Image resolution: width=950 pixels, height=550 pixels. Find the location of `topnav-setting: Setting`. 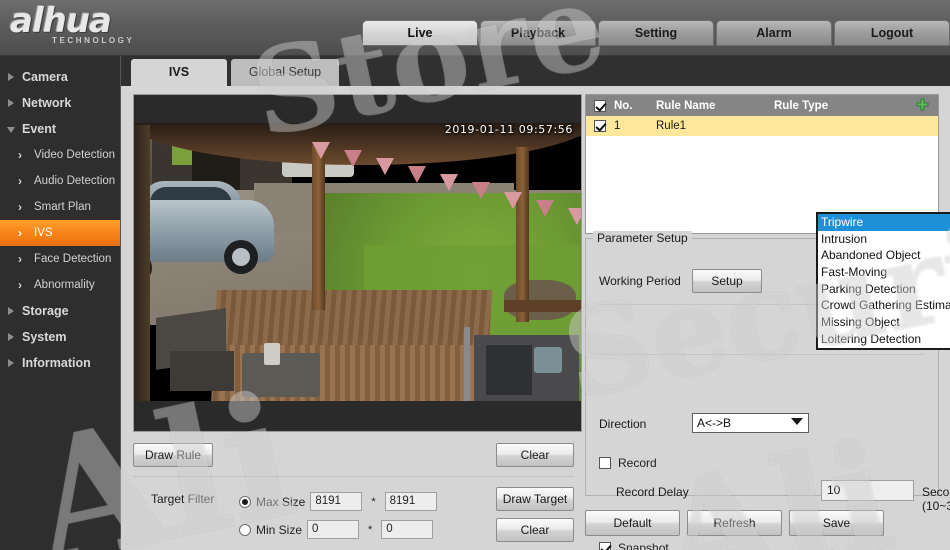

topnav-setting: Setting is located at coordinates (656, 33).